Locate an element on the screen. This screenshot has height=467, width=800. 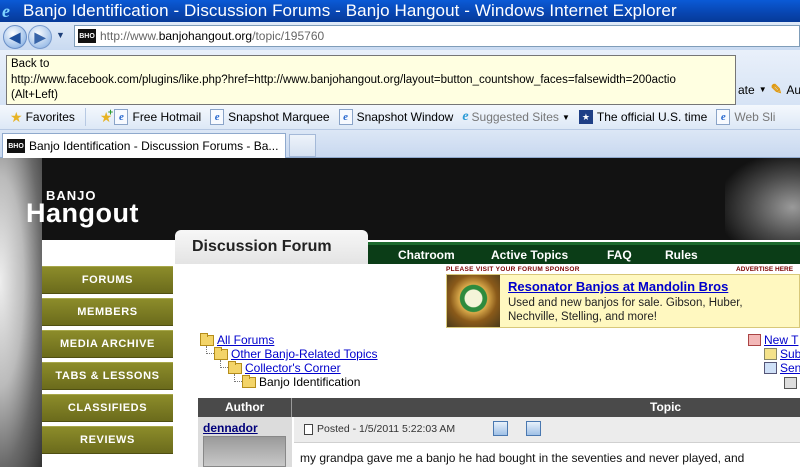
fav-item-label: Web Sli is located at coordinates (755, 117).